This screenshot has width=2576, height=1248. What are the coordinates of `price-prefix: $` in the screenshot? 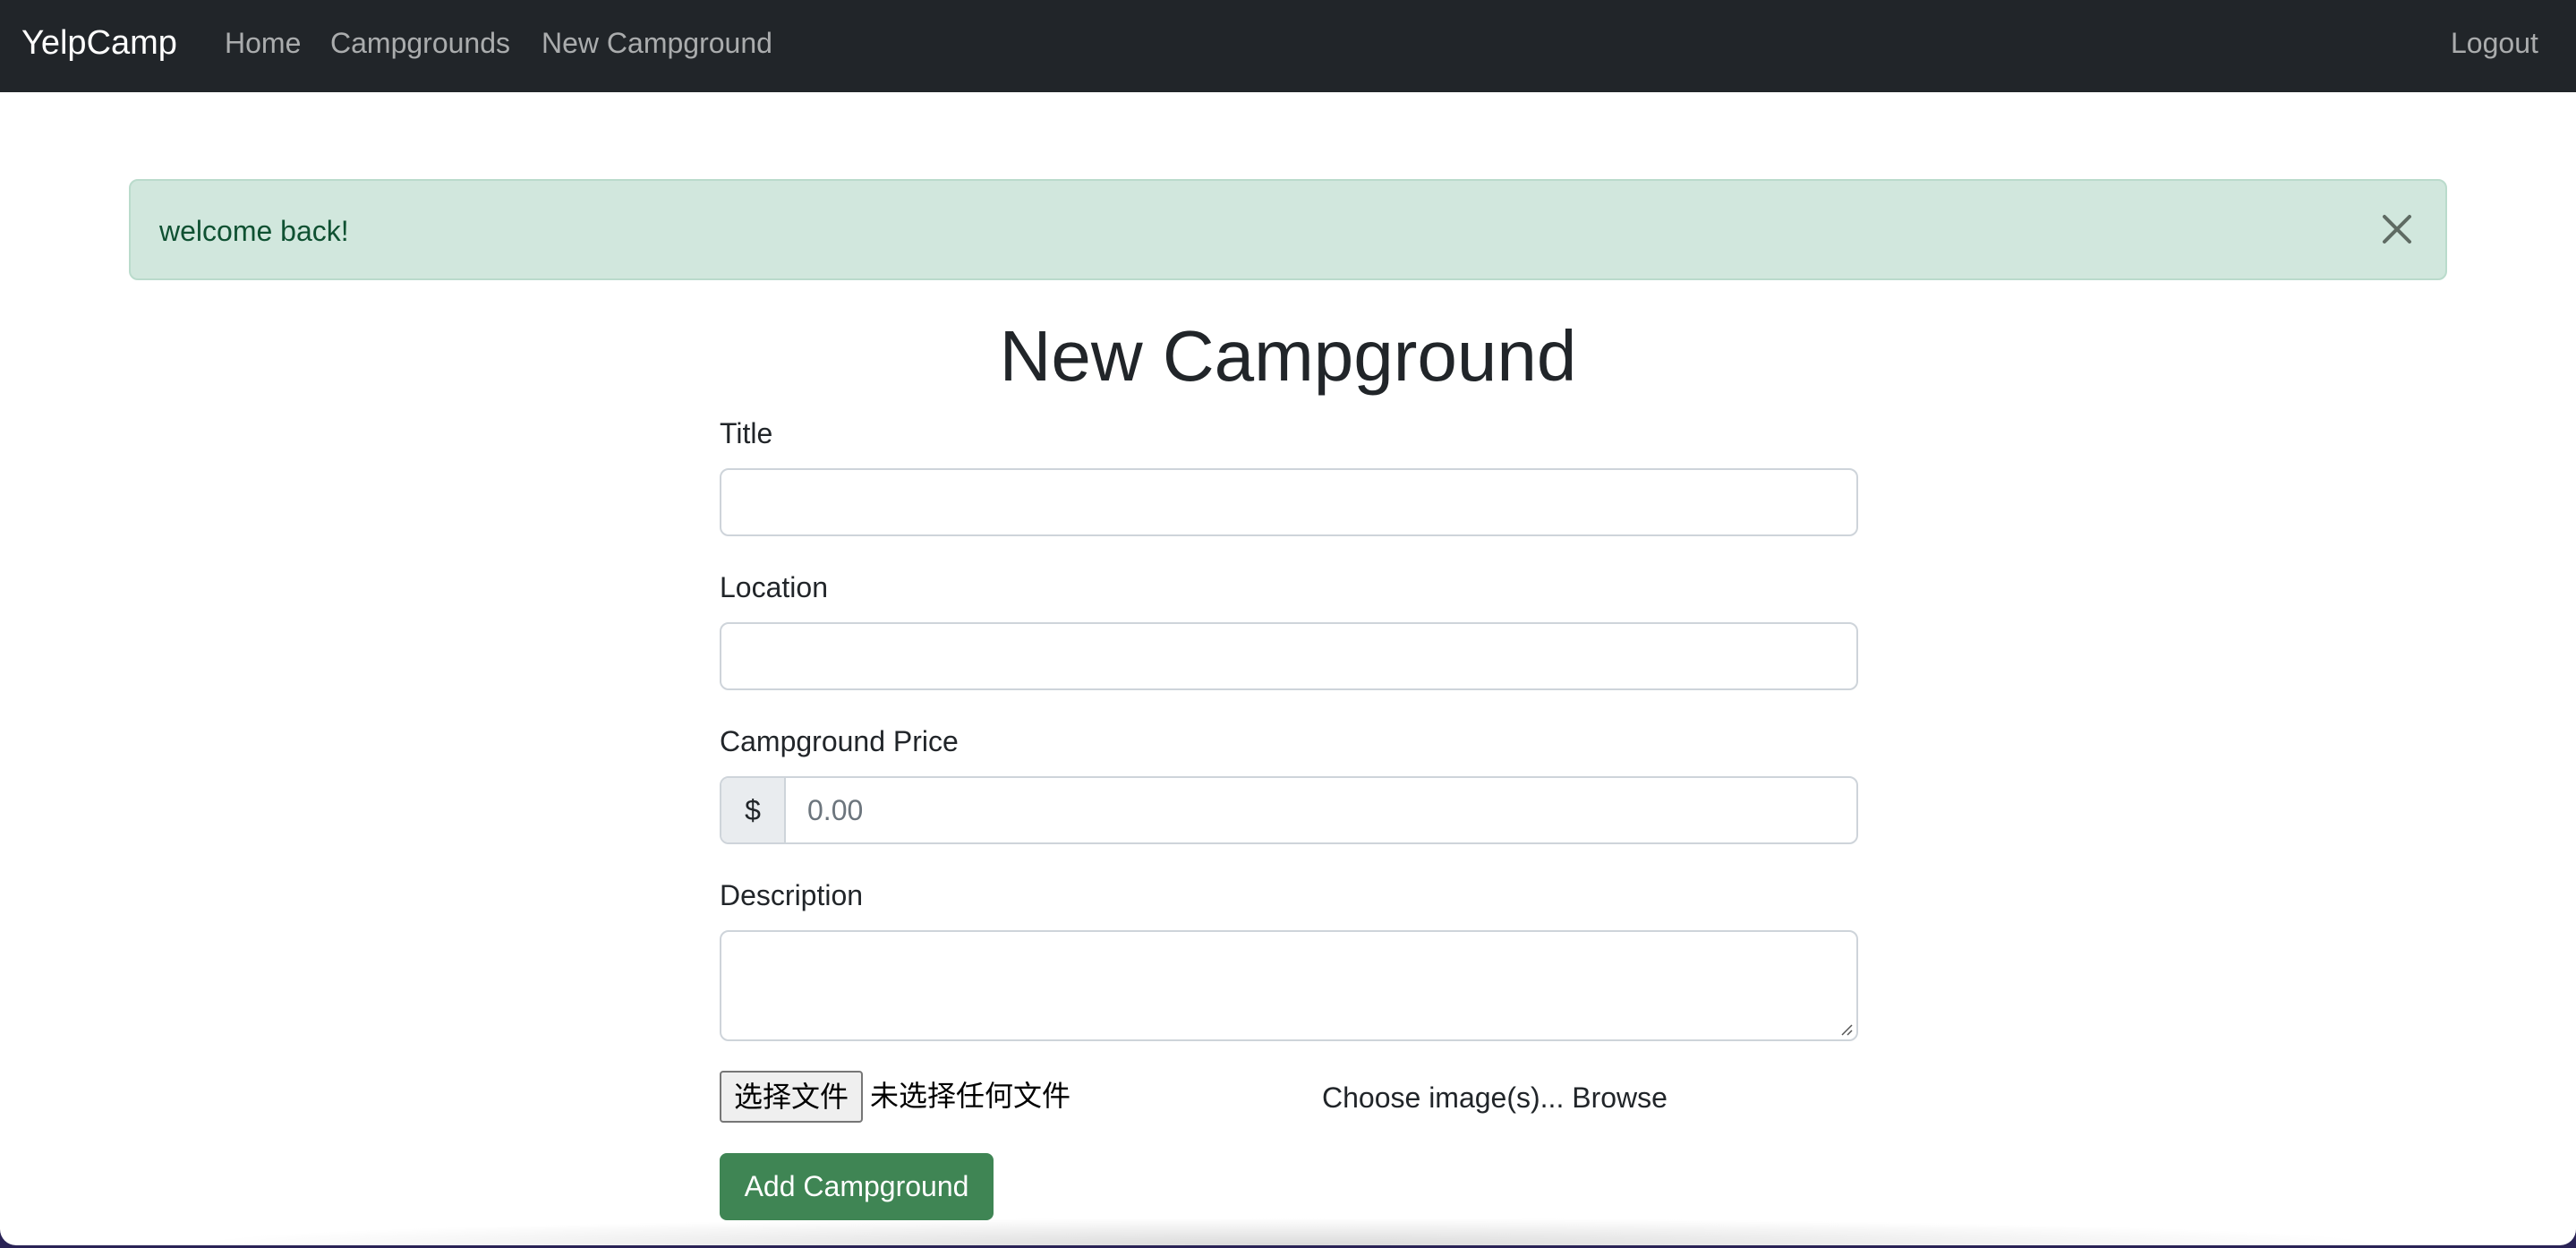 It's located at (753, 810).